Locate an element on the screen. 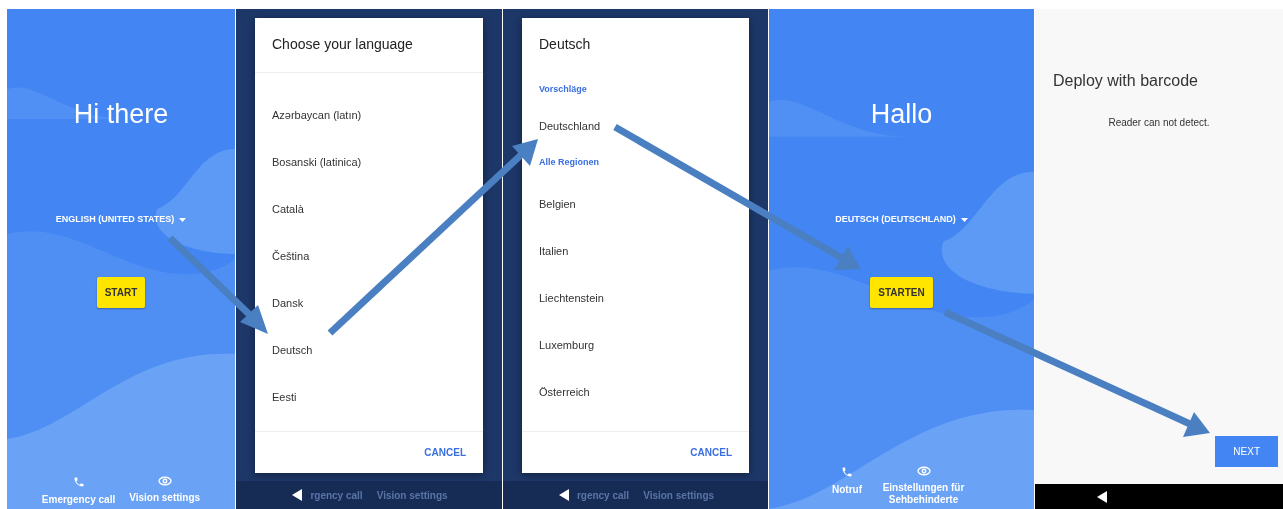 Image resolution: width=1283 pixels, height=509 pixels. status-message: Reader can not detect. is located at coordinates (1159, 123).